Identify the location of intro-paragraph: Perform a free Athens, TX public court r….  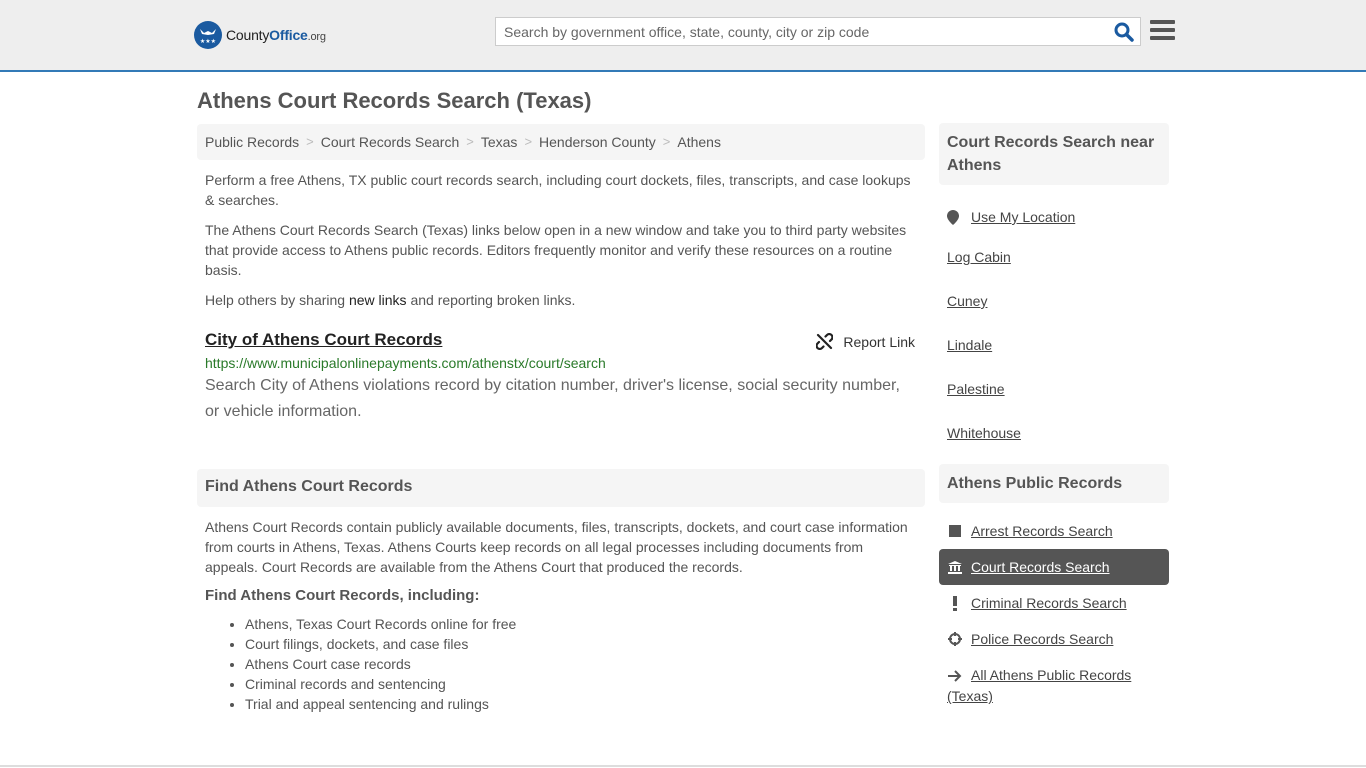
(558, 190).